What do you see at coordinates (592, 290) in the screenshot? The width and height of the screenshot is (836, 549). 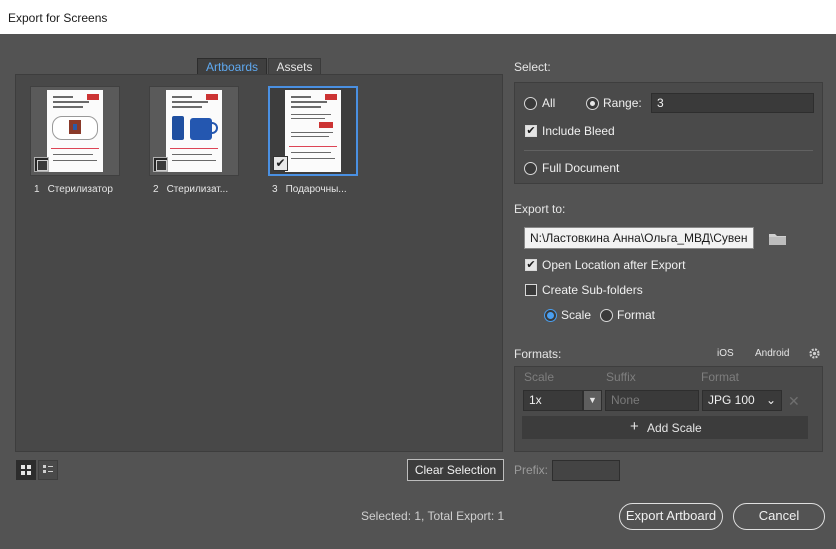 I see `create-subfolders-label: Create Sub-folders` at bounding box center [592, 290].